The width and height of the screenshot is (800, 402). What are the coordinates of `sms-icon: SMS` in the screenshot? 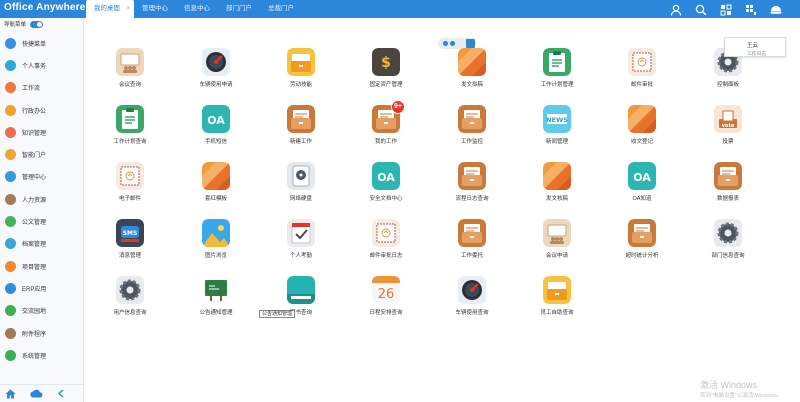 It's located at (130, 233).